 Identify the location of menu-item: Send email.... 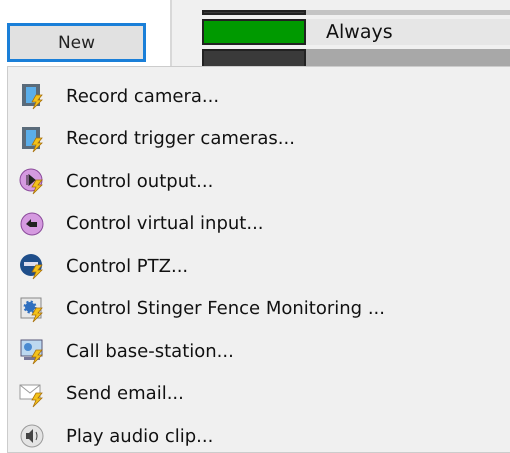
(125, 393).